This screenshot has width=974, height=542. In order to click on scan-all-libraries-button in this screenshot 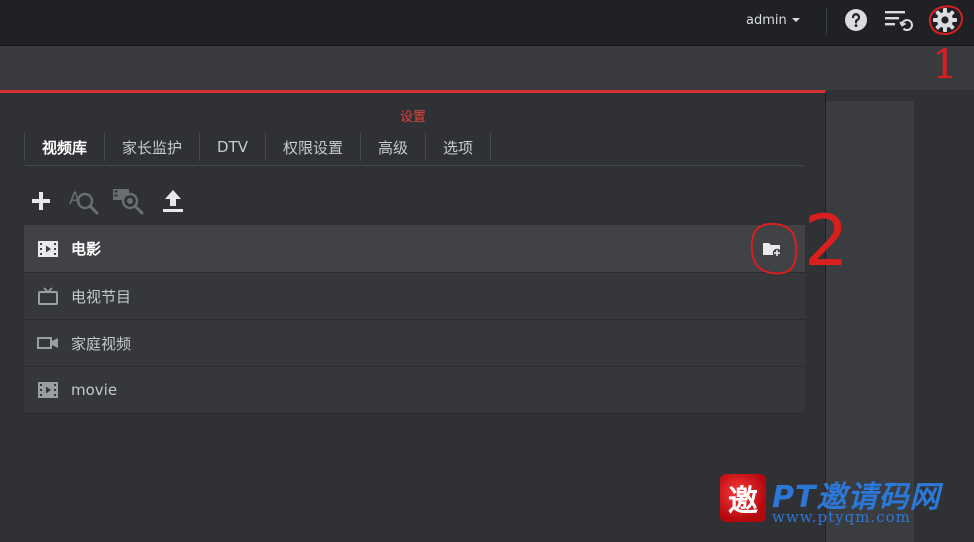, I will do `click(129, 201)`.